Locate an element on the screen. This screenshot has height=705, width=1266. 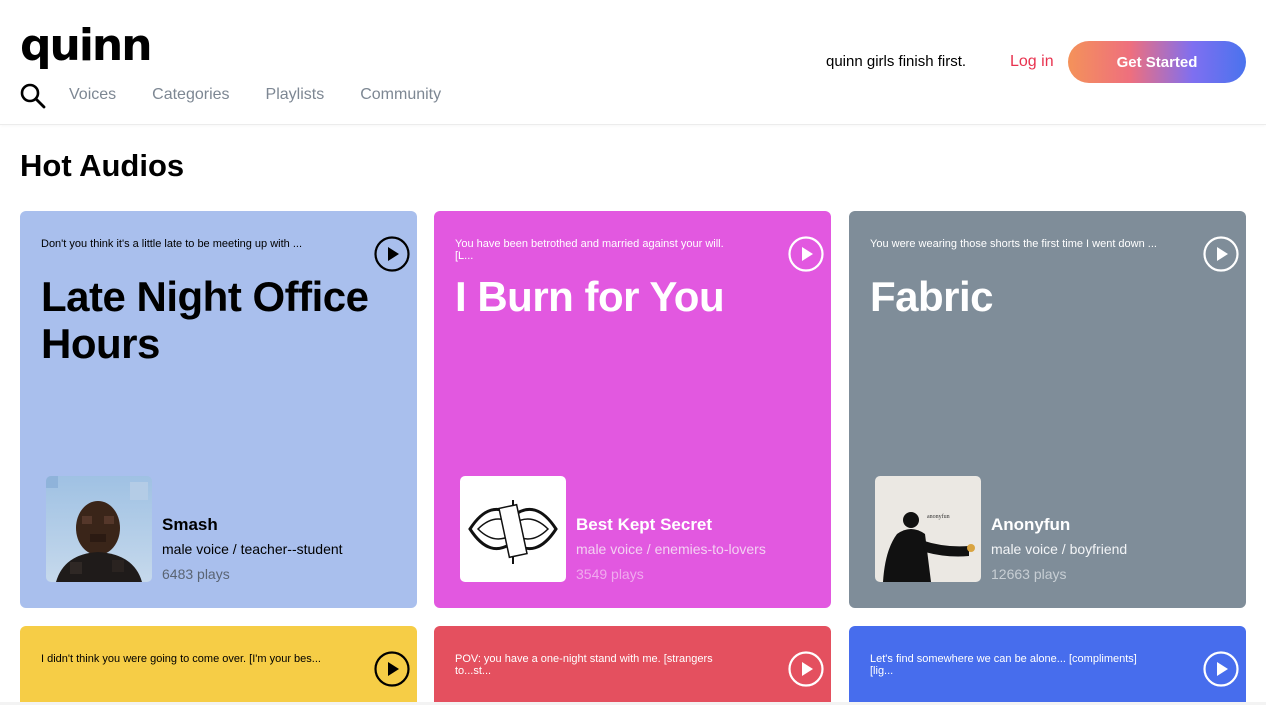
creator-name: Anonyfun is located at coordinates (1030, 525).